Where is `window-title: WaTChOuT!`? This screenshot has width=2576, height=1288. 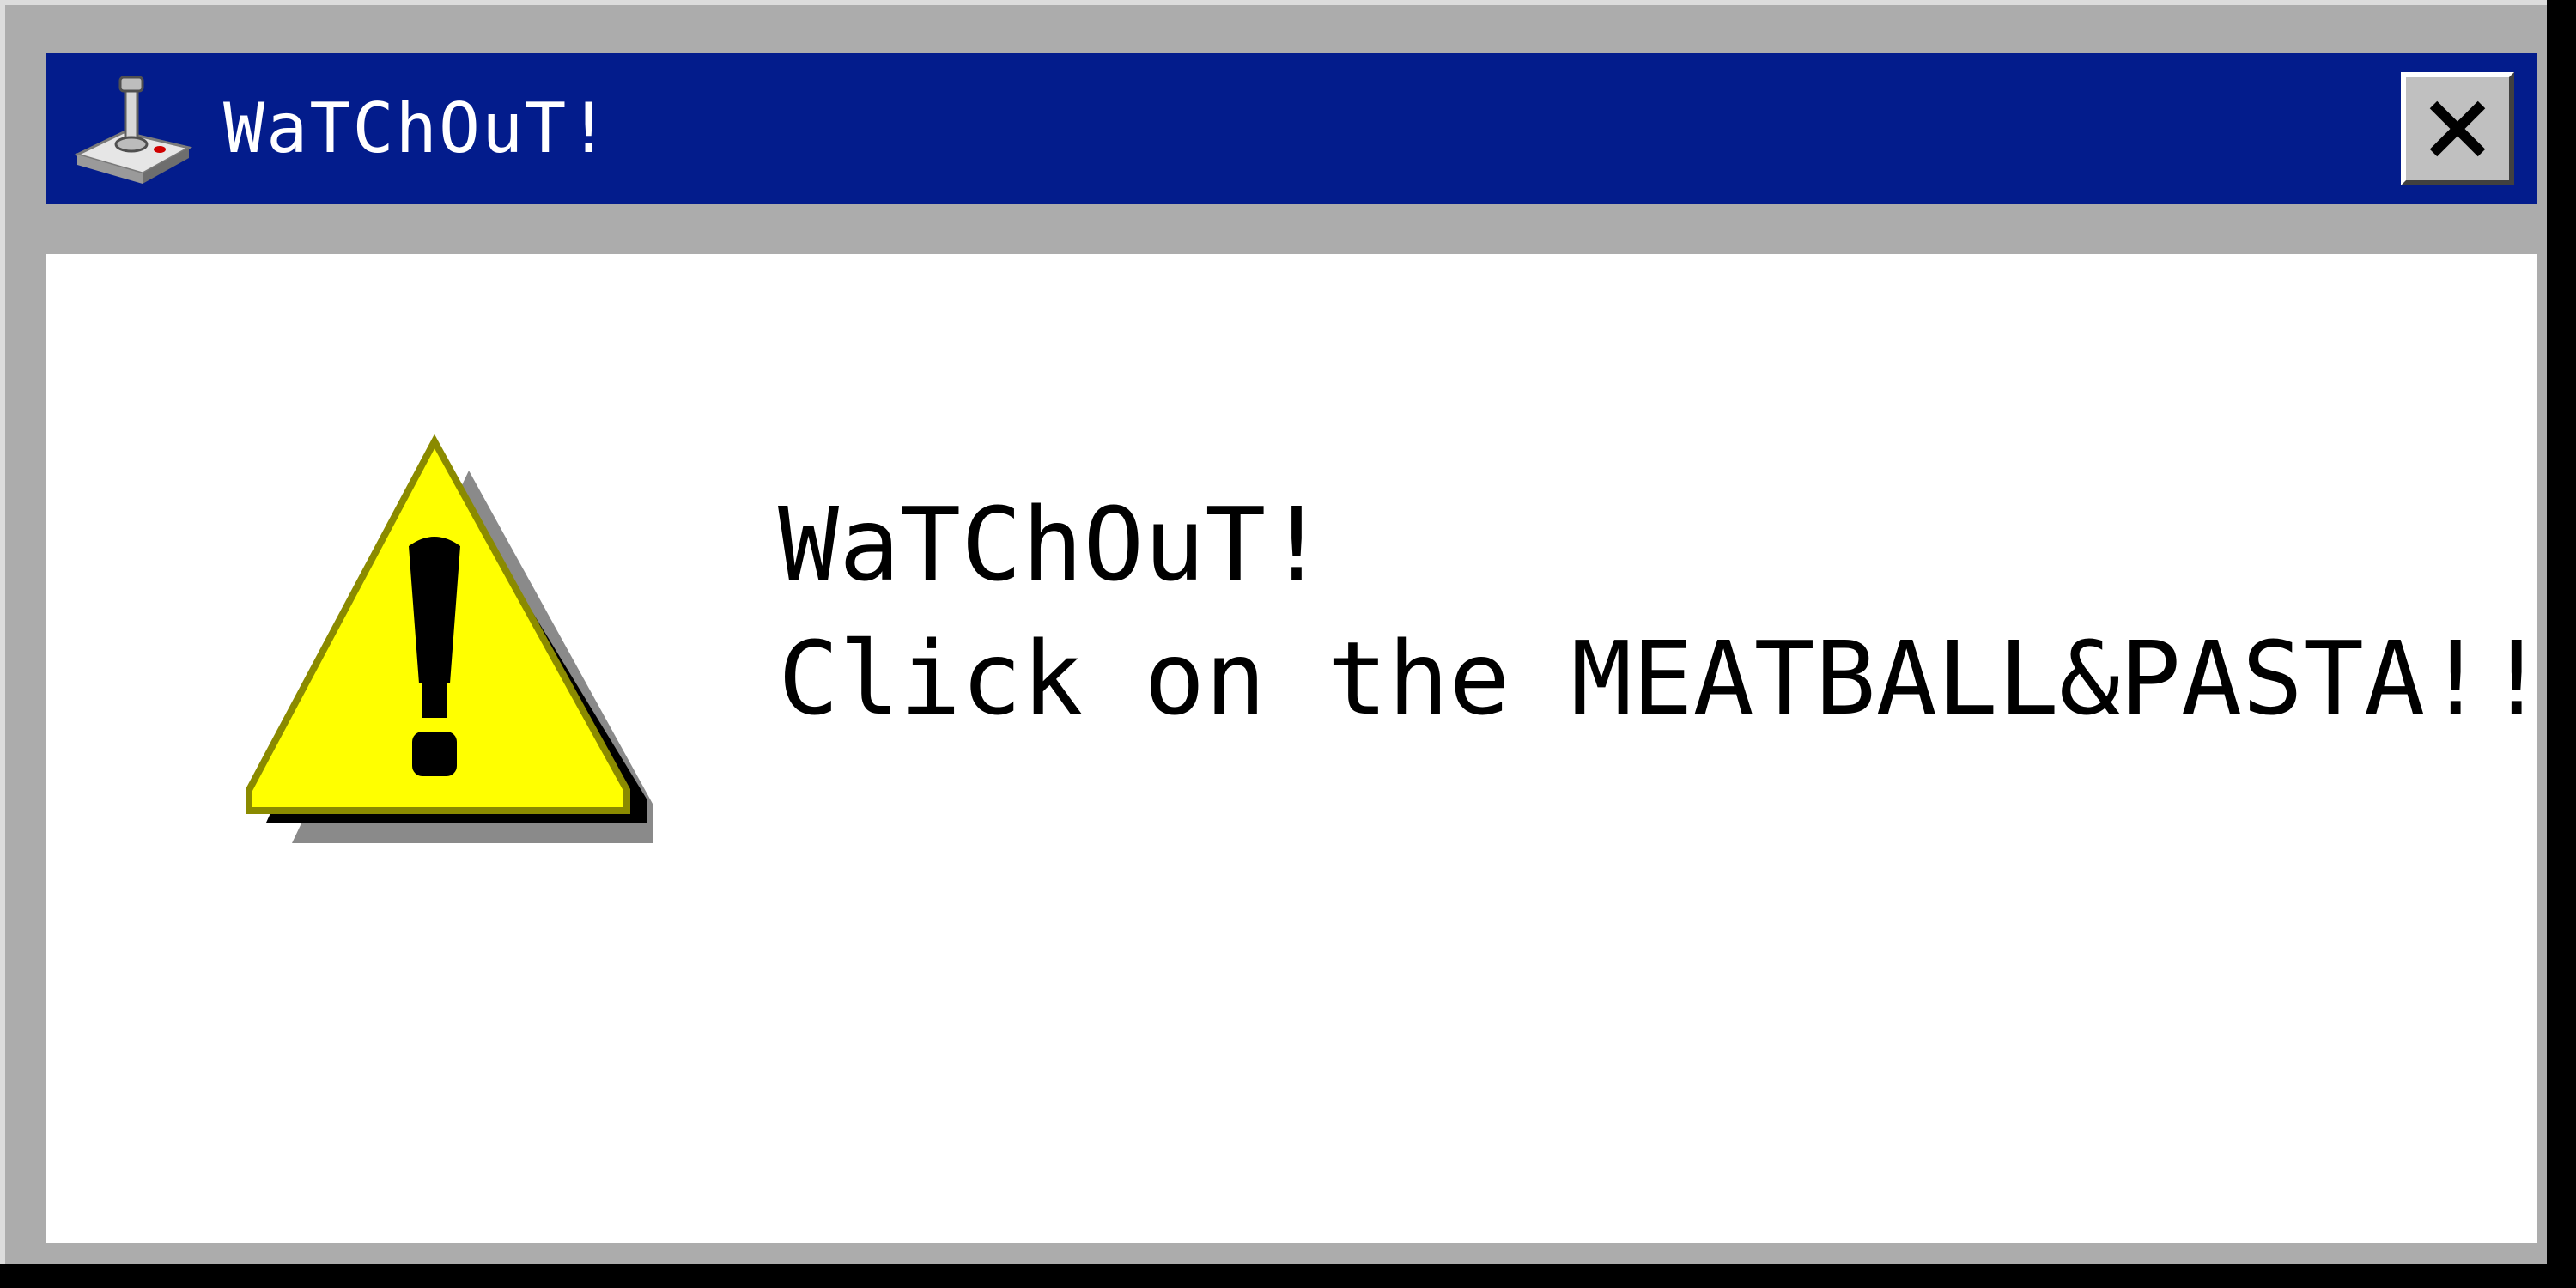
window-title: WaTChOuT! is located at coordinates (417, 128).